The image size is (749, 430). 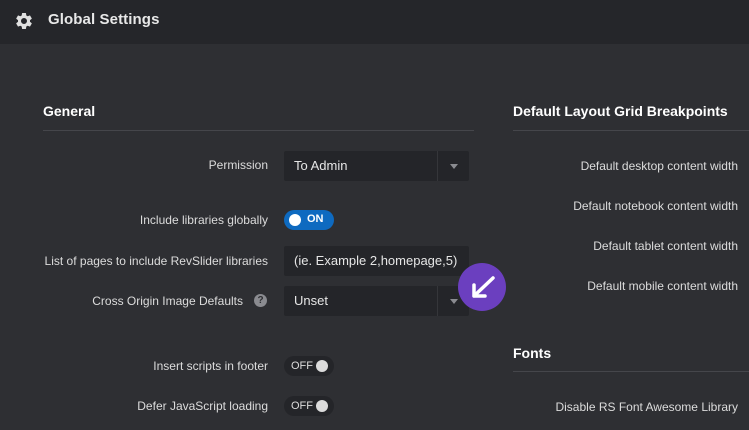 What do you see at coordinates (631, 130) in the screenshot?
I see `breakpoints-divider` at bounding box center [631, 130].